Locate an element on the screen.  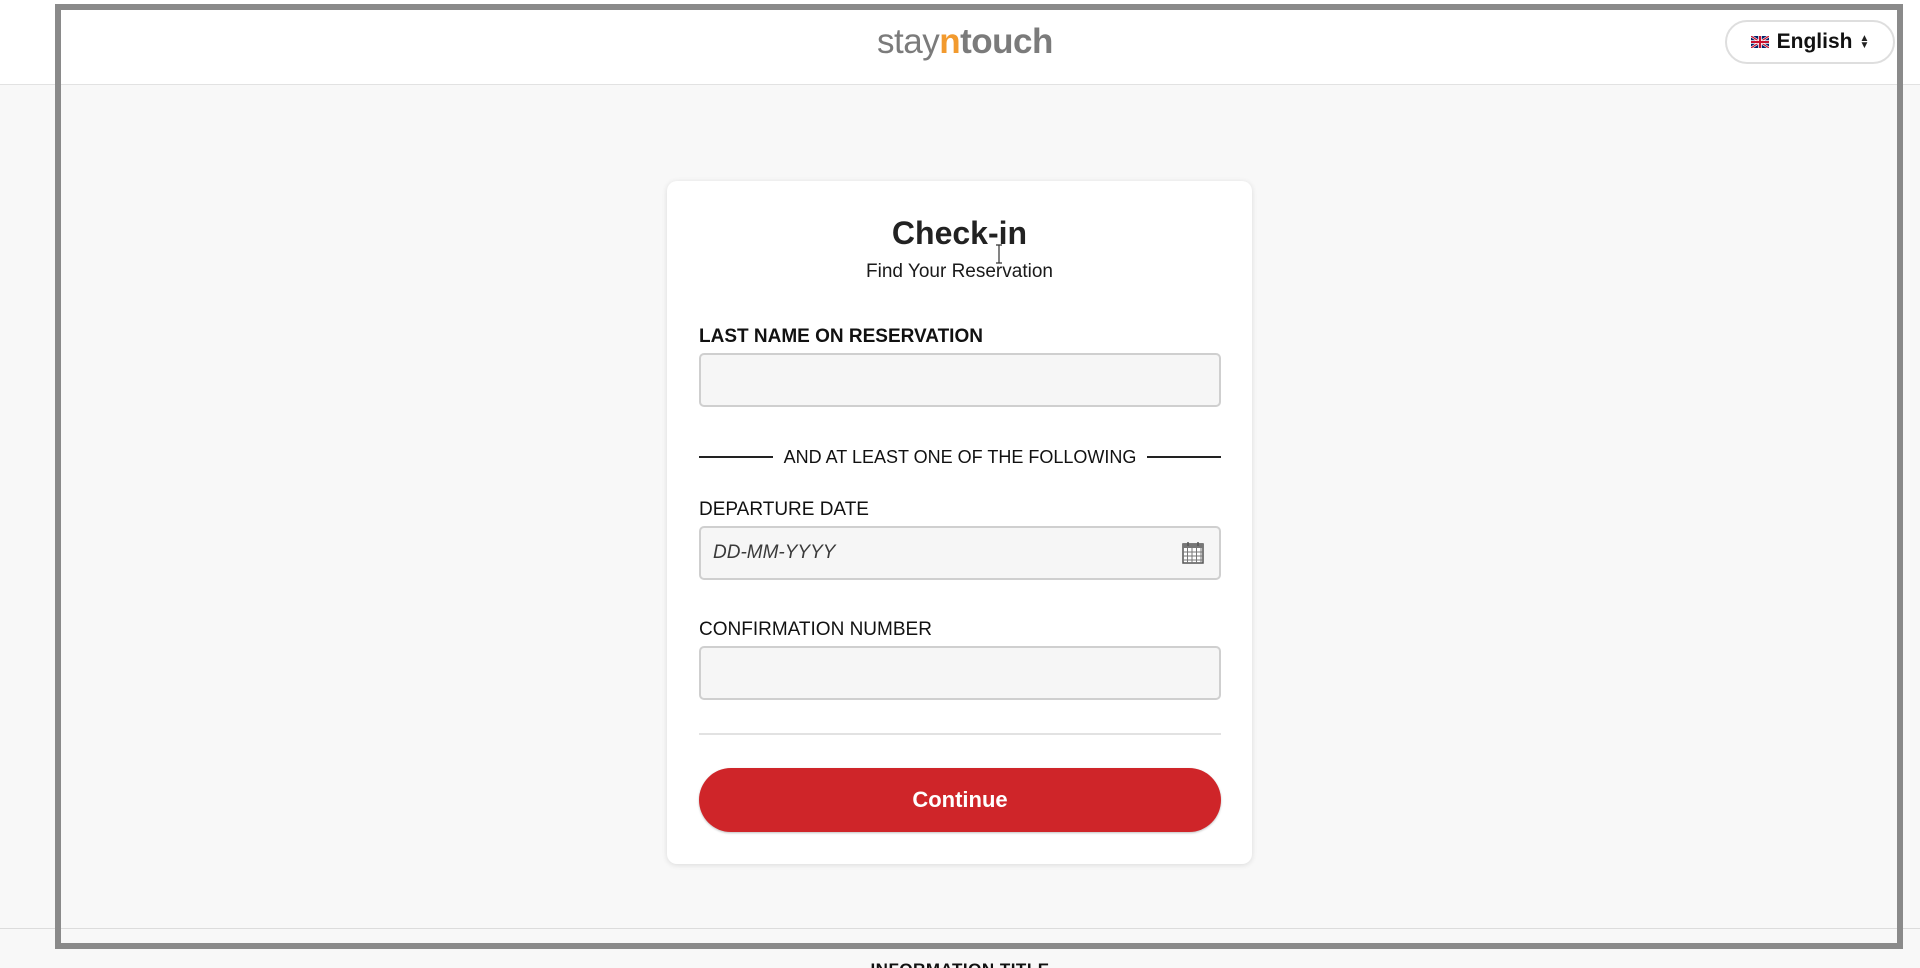
calendar-icon is located at coordinates (1193, 553).